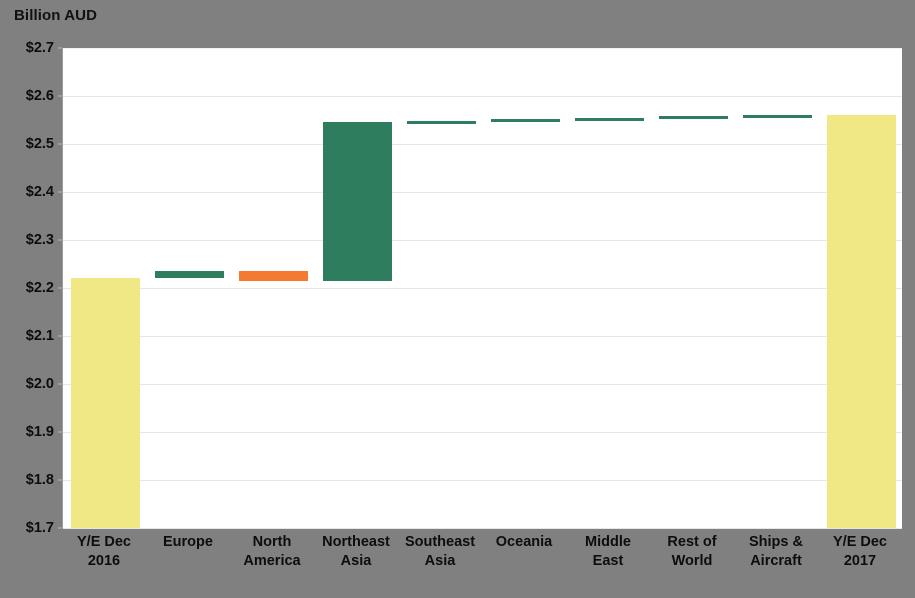 This screenshot has width=915, height=598. What do you see at coordinates (356, 542) in the screenshot?
I see `x-tick-label-line: Northeast` at bounding box center [356, 542].